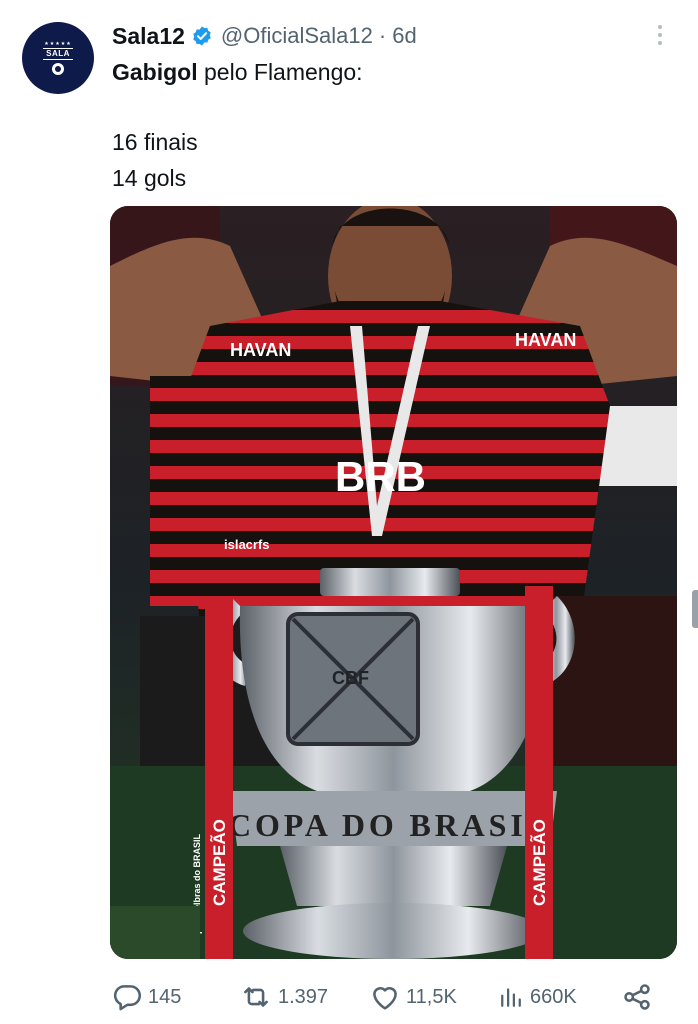 The width and height of the screenshot is (698, 1024). Describe the element at coordinates (58, 54) in the screenshot. I see `avatar-logo-text: SALA` at that location.